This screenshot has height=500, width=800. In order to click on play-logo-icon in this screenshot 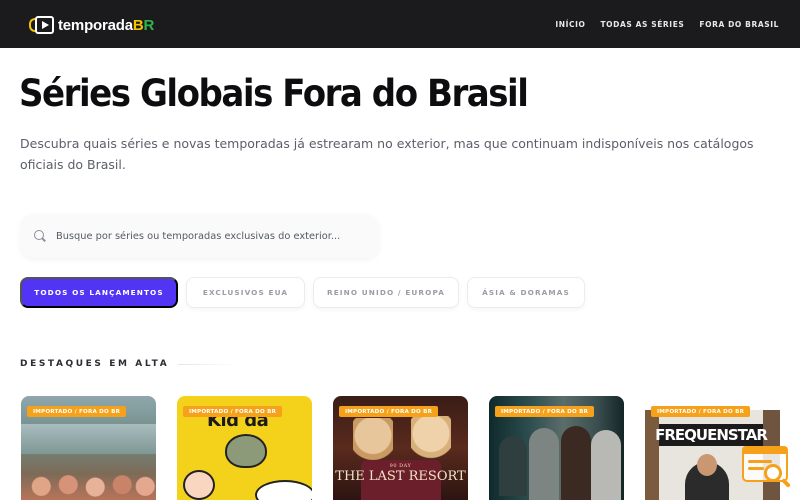, I will do `click(42, 25)`.